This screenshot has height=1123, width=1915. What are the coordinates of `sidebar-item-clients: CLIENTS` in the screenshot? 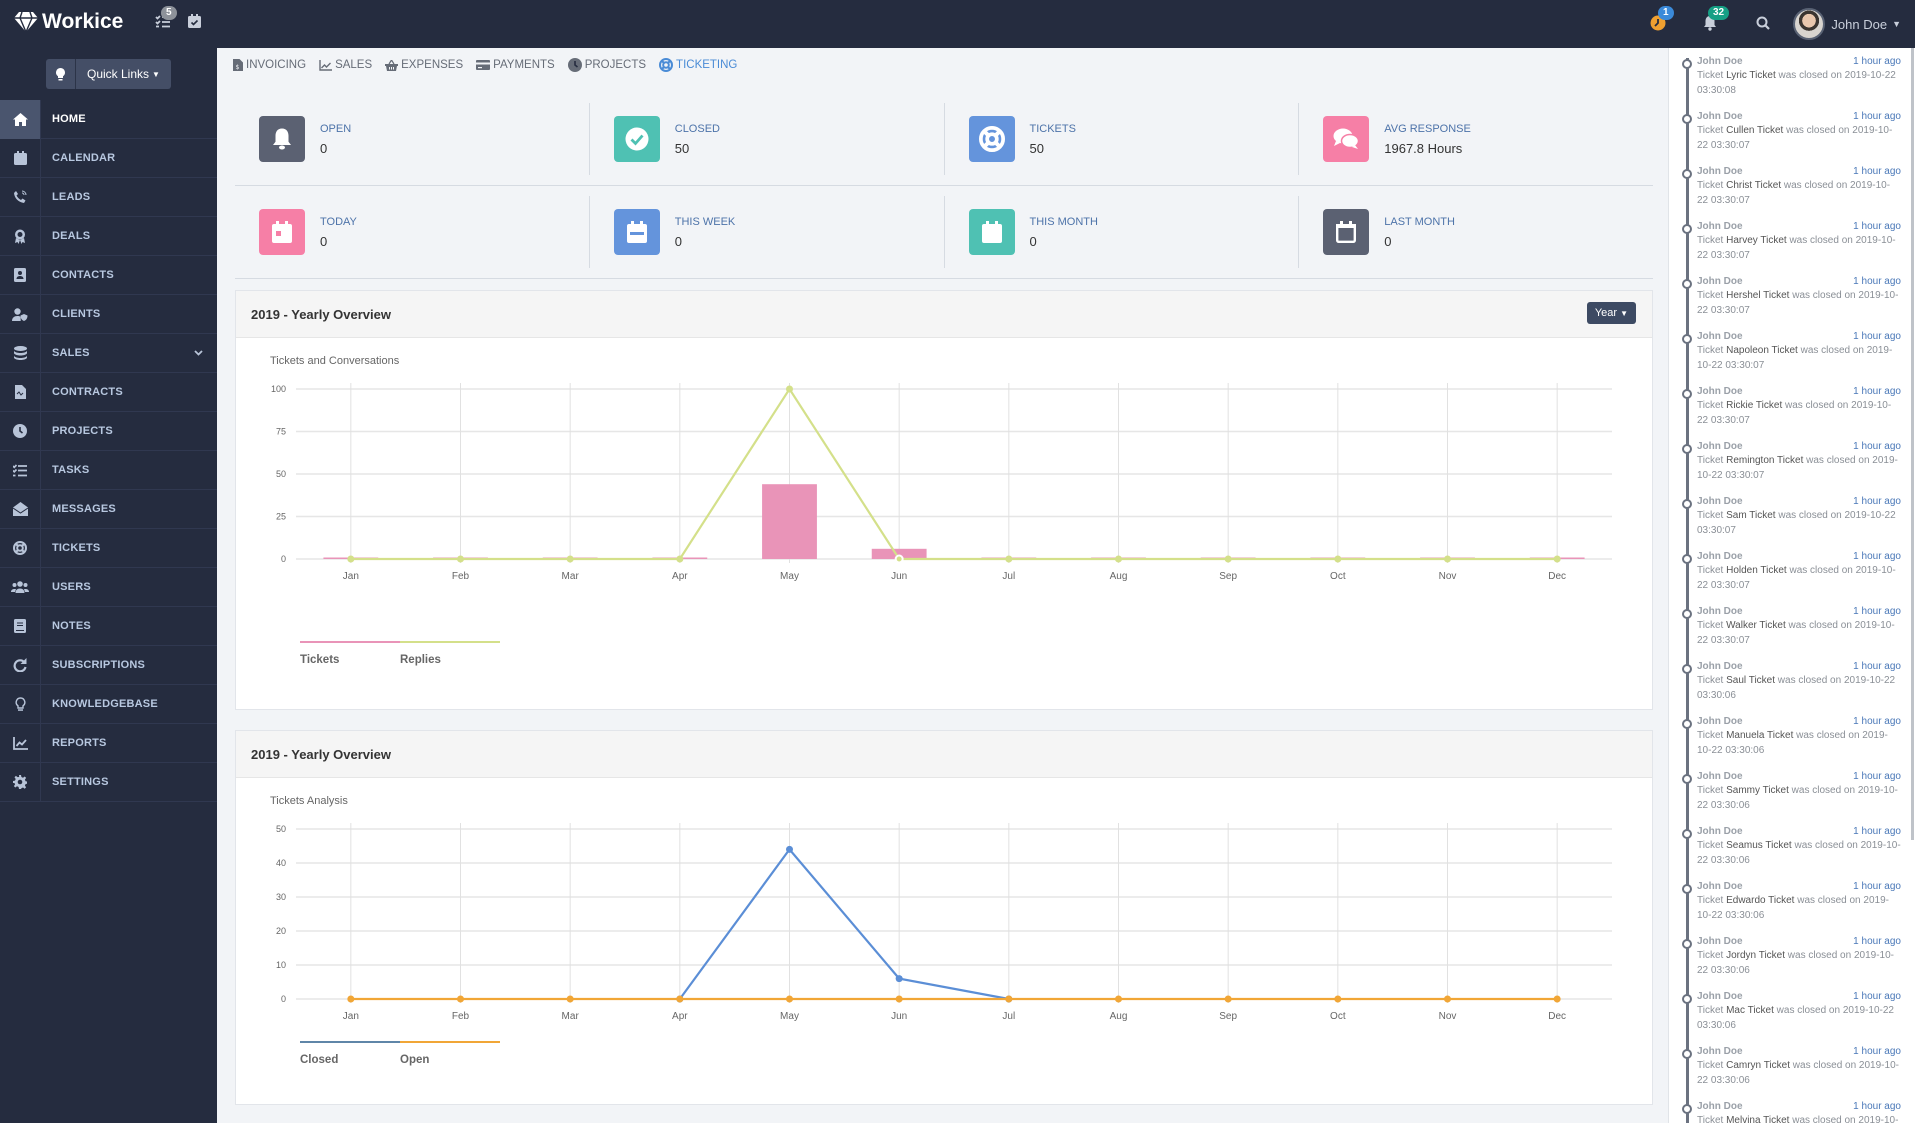 It's located at (108, 314).